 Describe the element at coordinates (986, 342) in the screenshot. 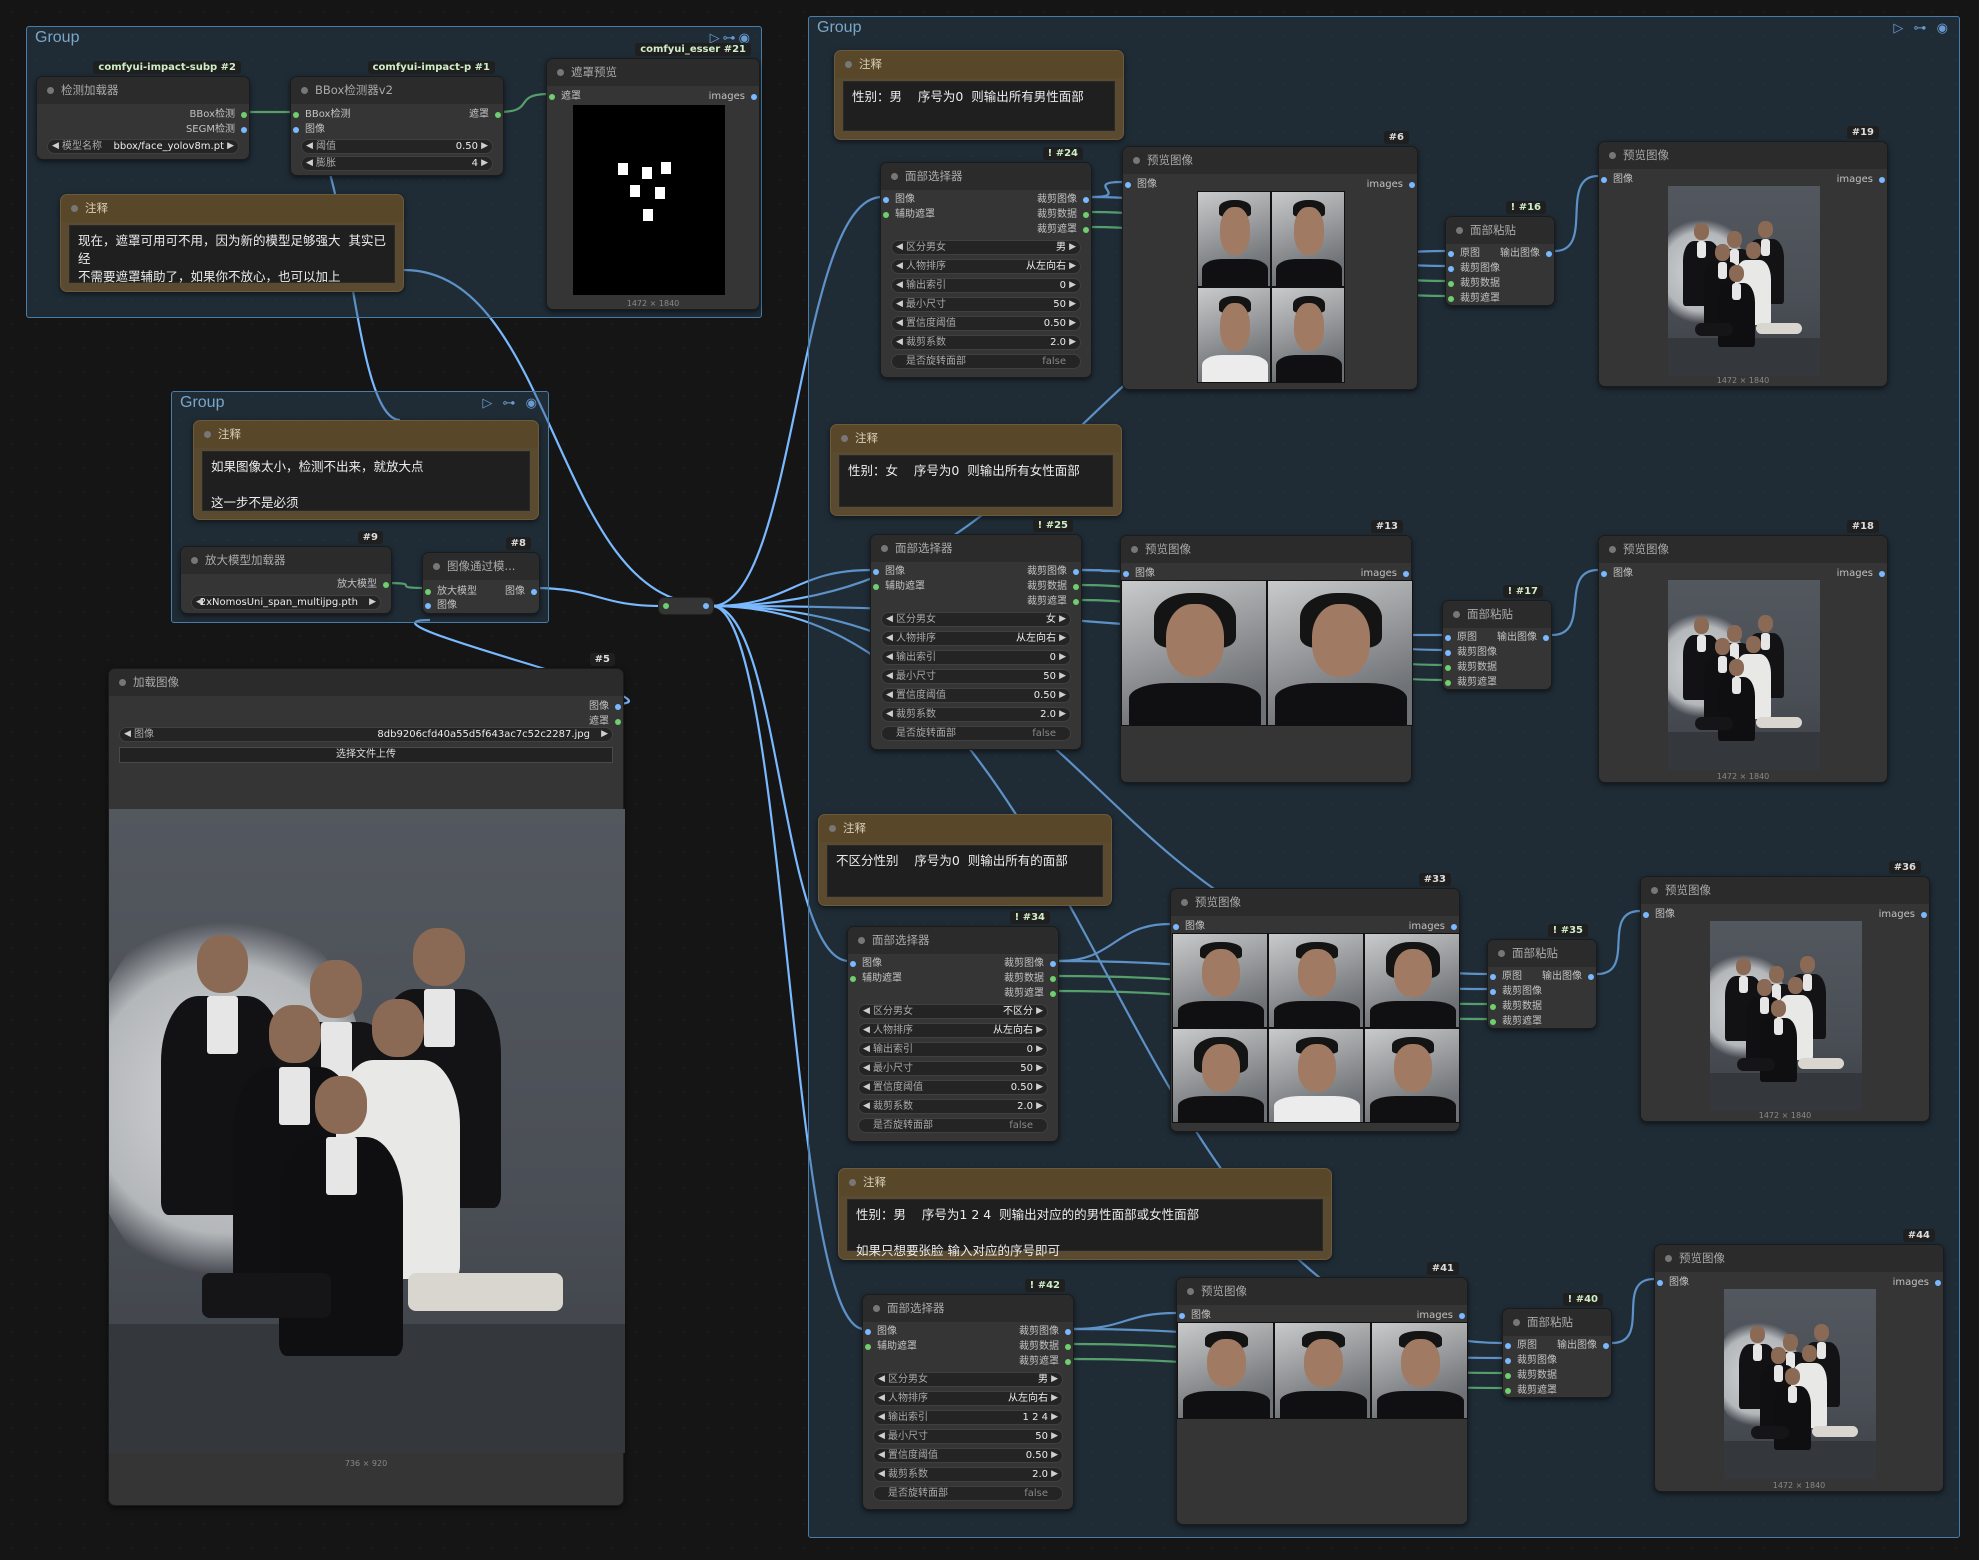

I see `widget-crop: ◀ 裁剪系数 2.0 ▶` at that location.